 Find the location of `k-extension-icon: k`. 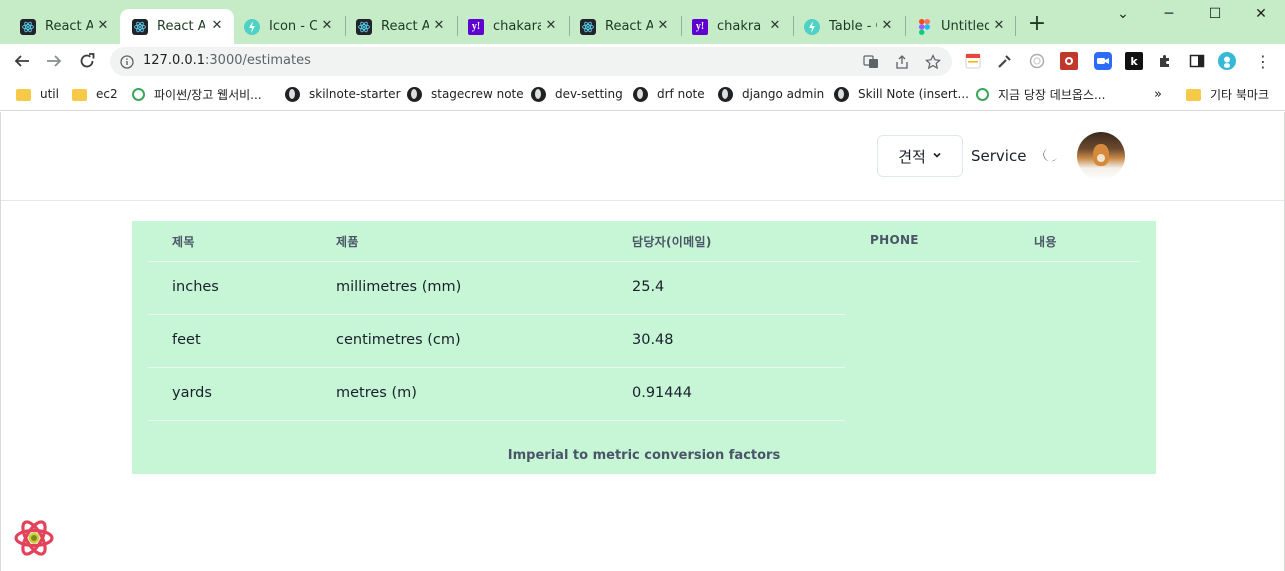

k-extension-icon: k is located at coordinates (1134, 61).